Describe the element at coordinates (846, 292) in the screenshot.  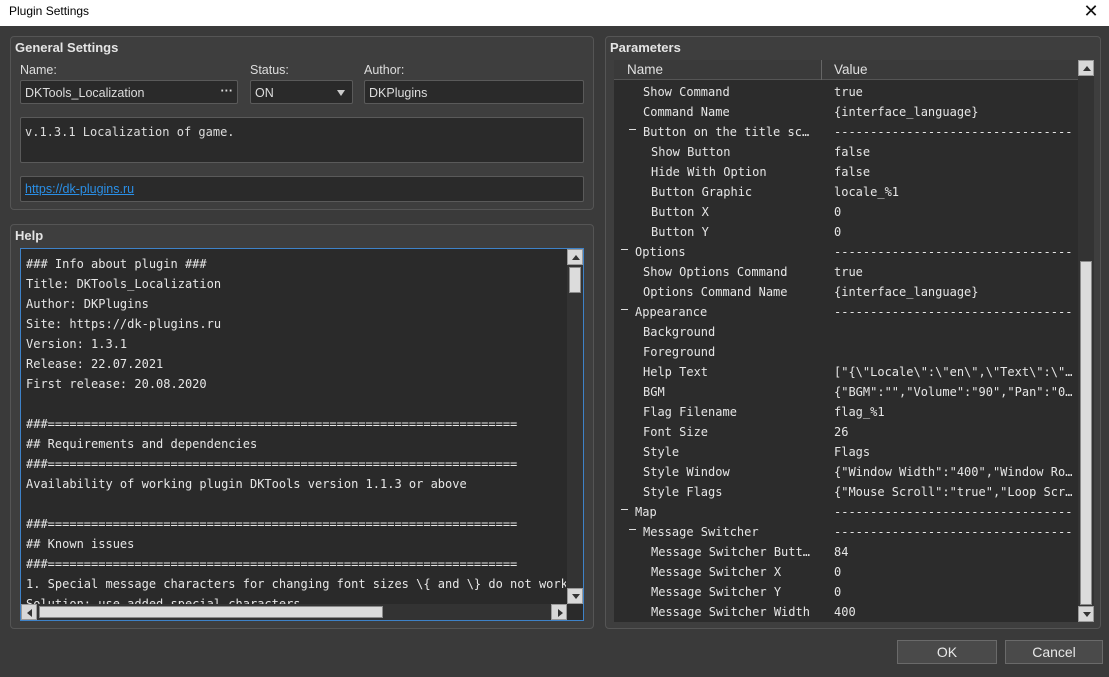
I see `param-row: Options Command Name {interface_language}` at that location.